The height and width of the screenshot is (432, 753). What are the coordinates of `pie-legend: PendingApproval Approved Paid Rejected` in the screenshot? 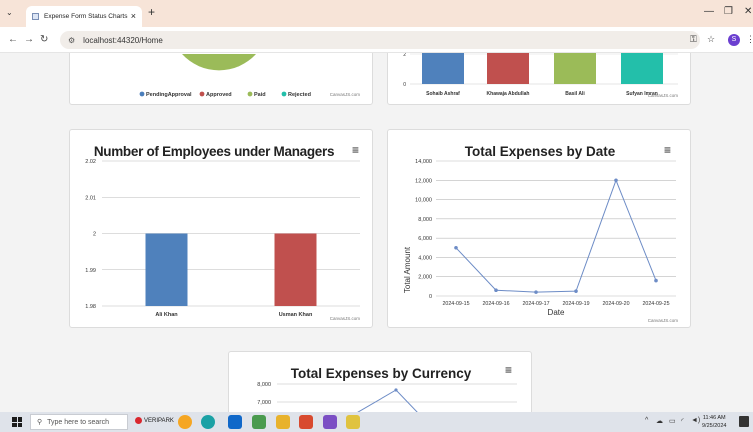 It's located at (225, 94).